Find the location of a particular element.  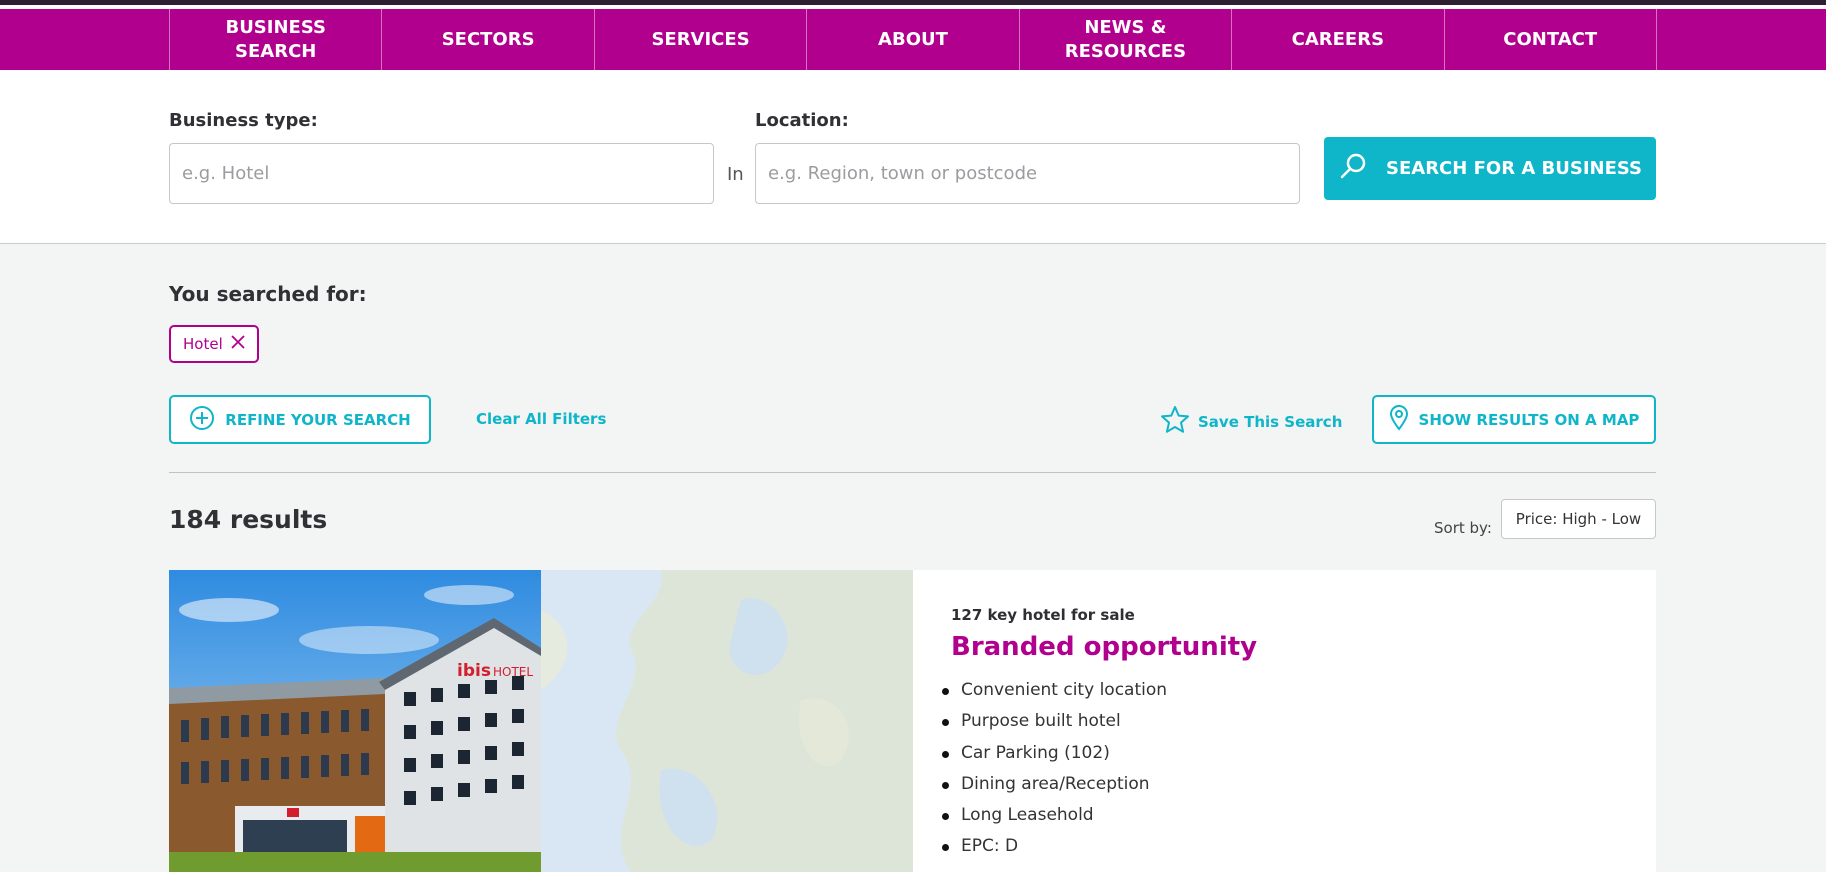

nav-about: ABOUT is located at coordinates (913, 39).